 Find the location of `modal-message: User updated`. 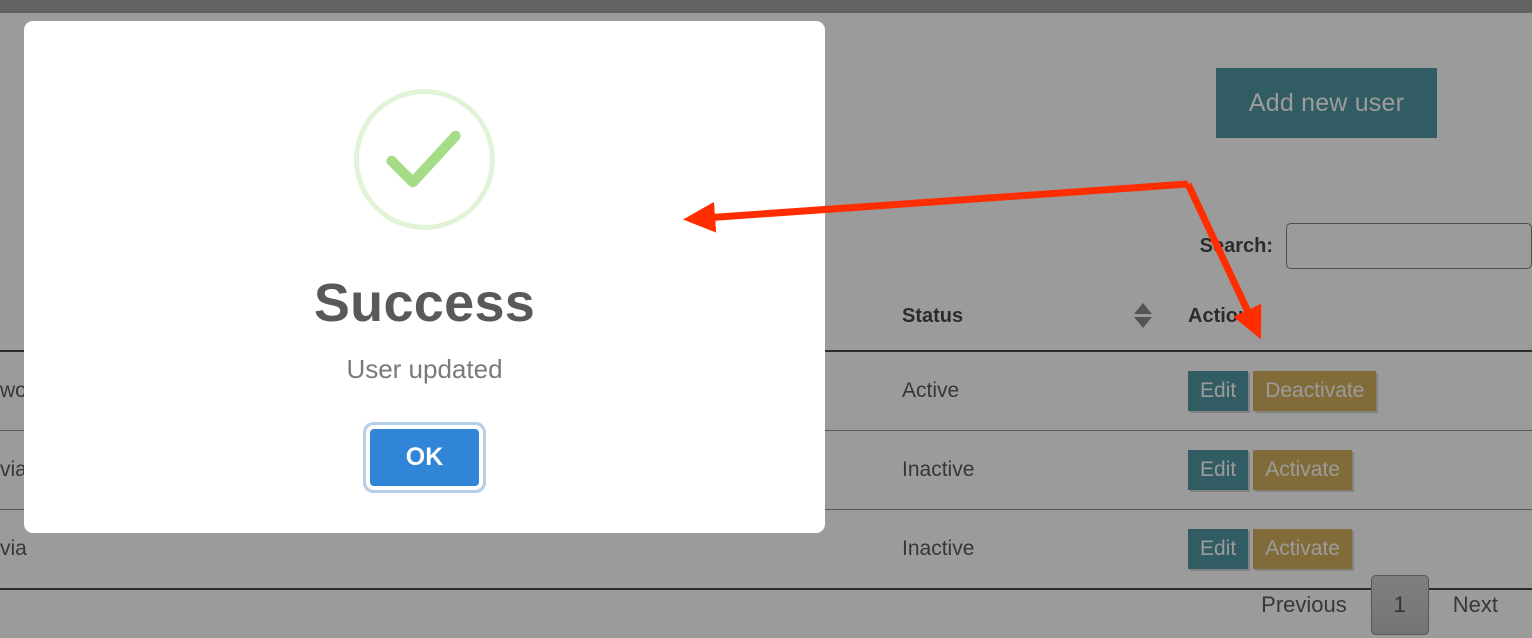

modal-message: User updated is located at coordinates (424, 369).